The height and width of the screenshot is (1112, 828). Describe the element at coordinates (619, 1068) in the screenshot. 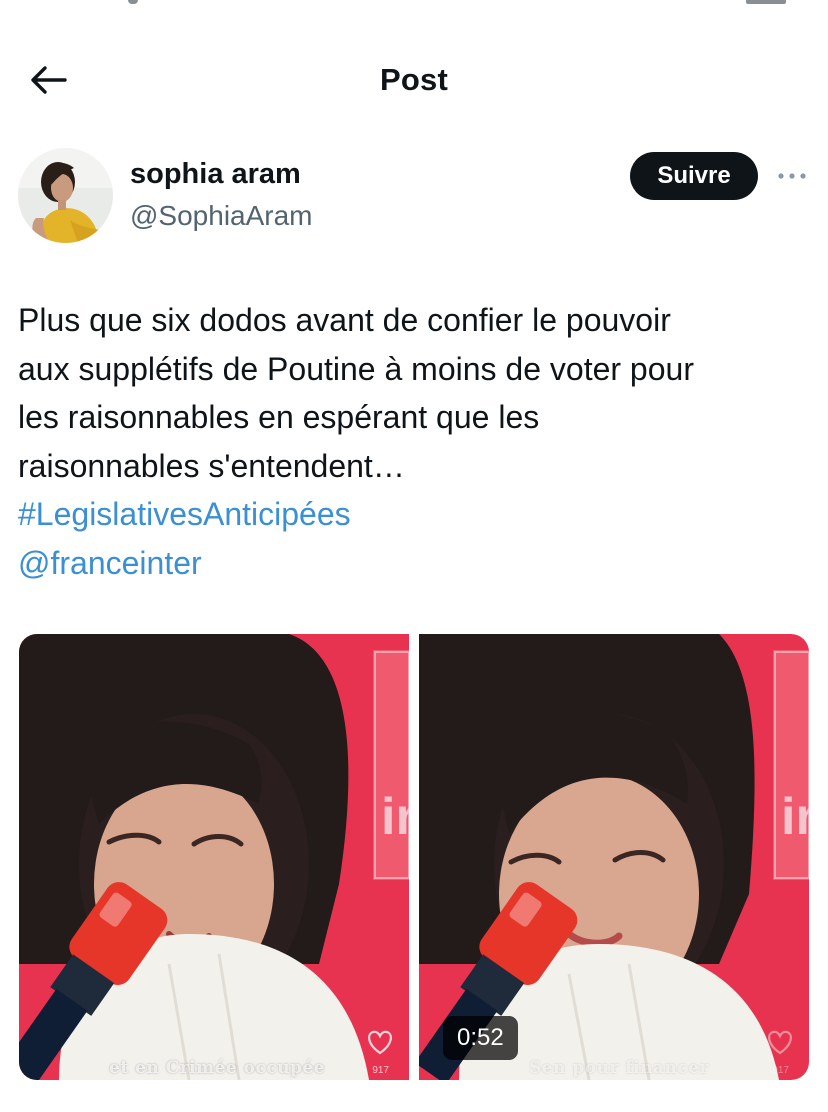

I see `subtitle-caption: Sen pour financer` at that location.